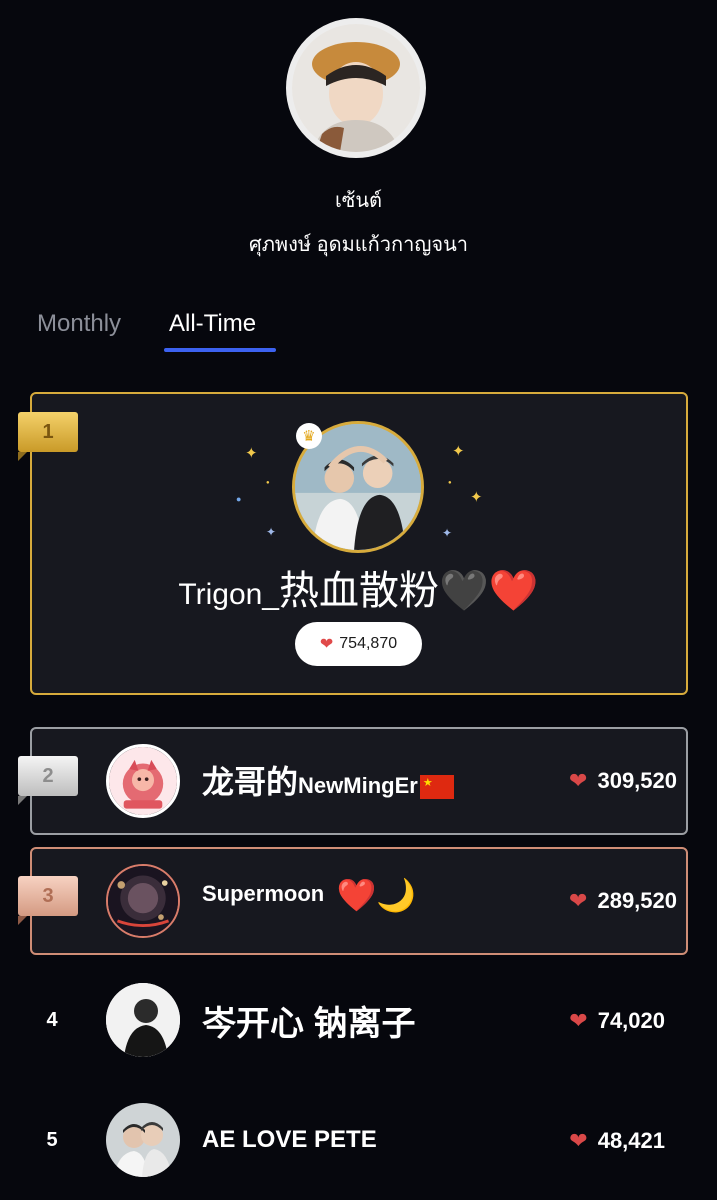 The width and height of the screenshot is (717, 1200). I want to click on rank-2-score: ❤ 309,520, so click(623, 781).